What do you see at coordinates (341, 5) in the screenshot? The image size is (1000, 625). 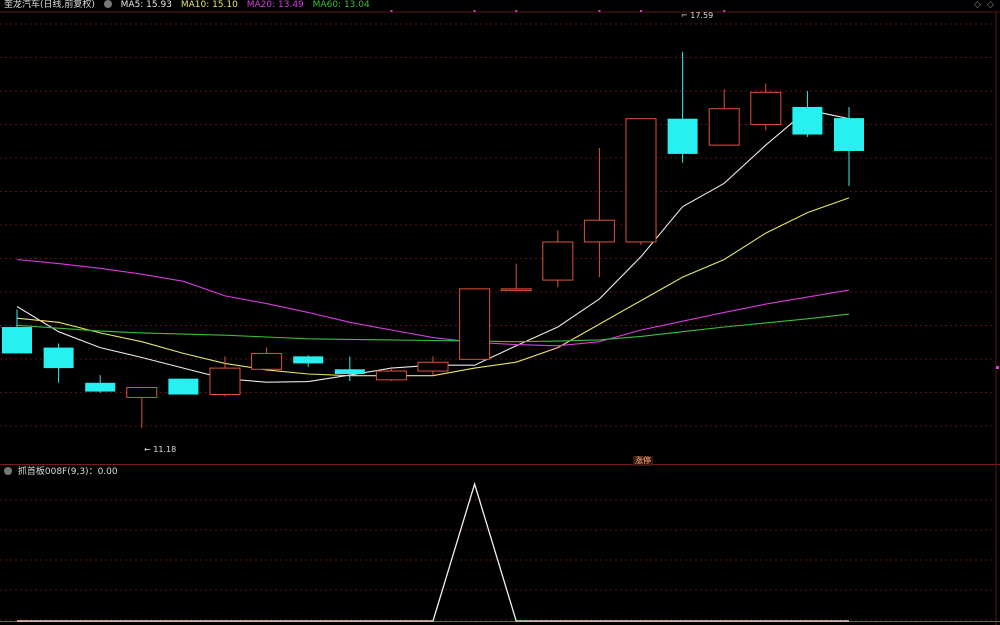 I see `ma60-legend: MA60: 13.04` at bounding box center [341, 5].